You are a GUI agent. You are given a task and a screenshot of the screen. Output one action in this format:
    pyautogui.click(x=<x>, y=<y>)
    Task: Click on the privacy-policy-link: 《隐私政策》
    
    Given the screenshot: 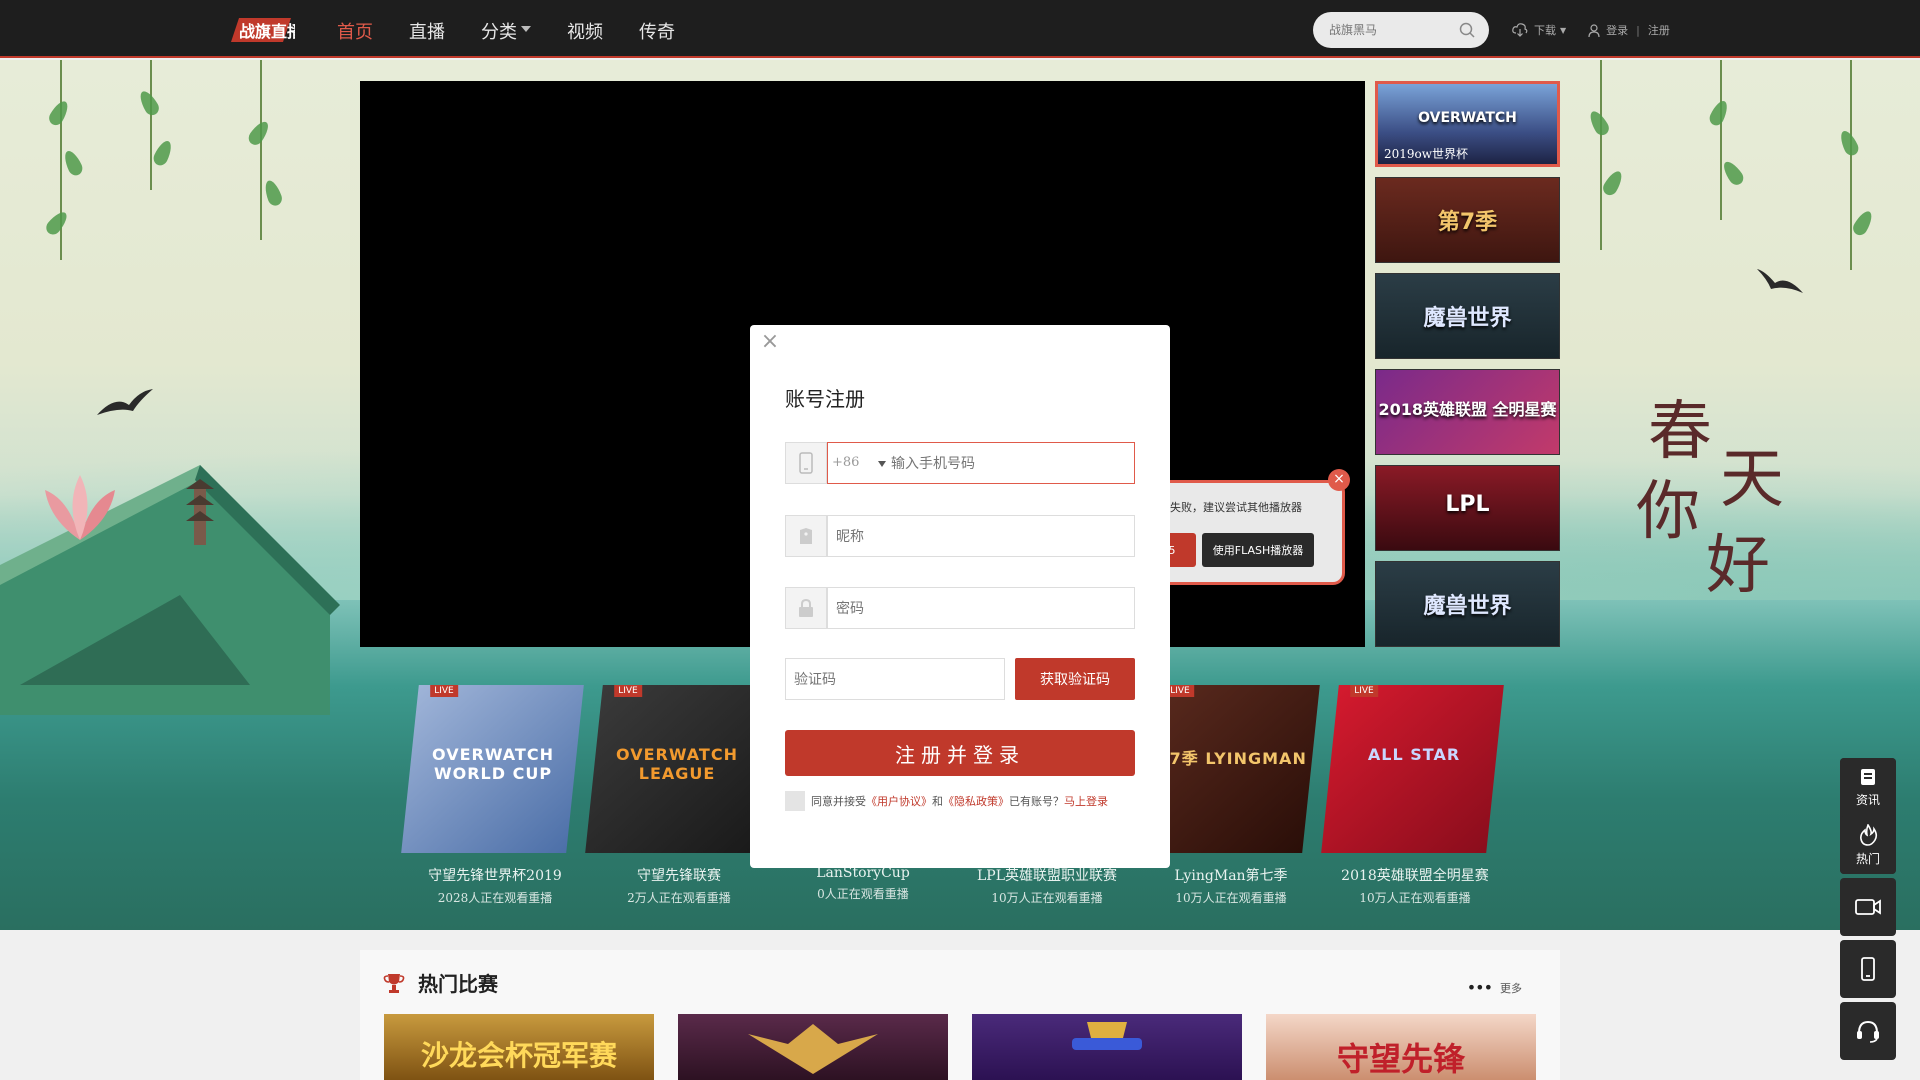 What is the action you would take?
    pyautogui.click(x=976, y=801)
    